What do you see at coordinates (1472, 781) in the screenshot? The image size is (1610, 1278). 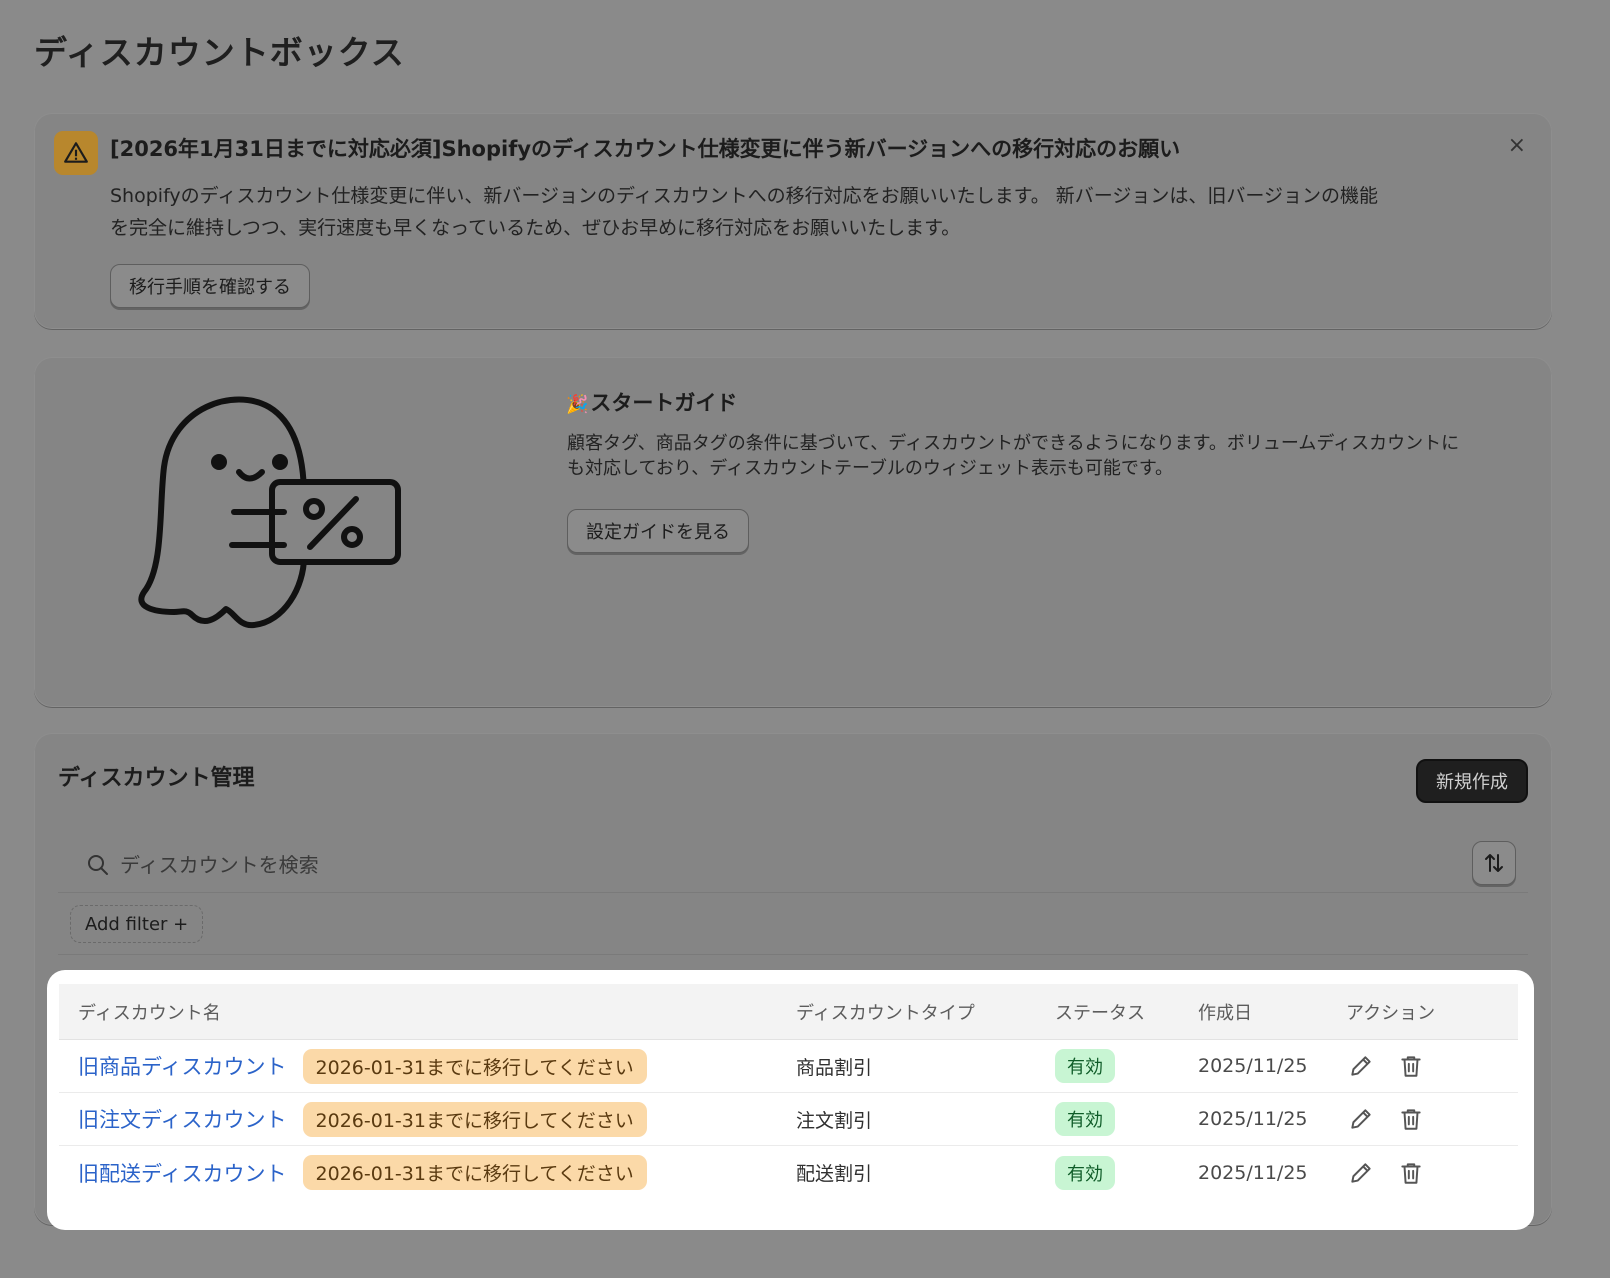 I see `create-new-button: 新規作成` at bounding box center [1472, 781].